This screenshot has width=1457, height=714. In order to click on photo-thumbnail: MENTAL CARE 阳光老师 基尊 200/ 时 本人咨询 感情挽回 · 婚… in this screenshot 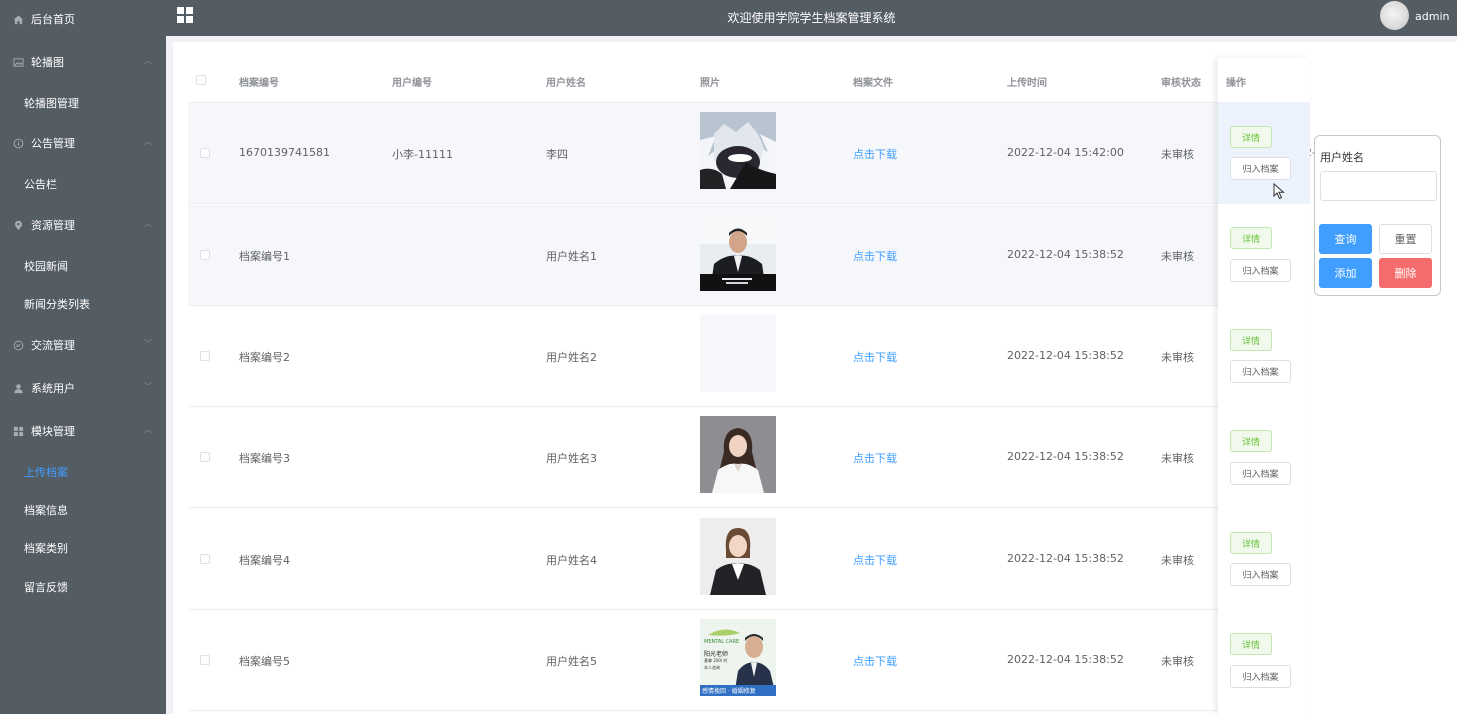, I will do `click(738, 657)`.